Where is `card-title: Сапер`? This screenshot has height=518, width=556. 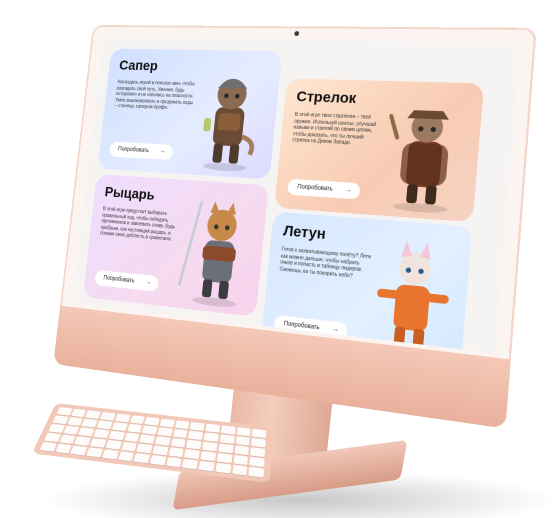 card-title: Сапер is located at coordinates (138, 66).